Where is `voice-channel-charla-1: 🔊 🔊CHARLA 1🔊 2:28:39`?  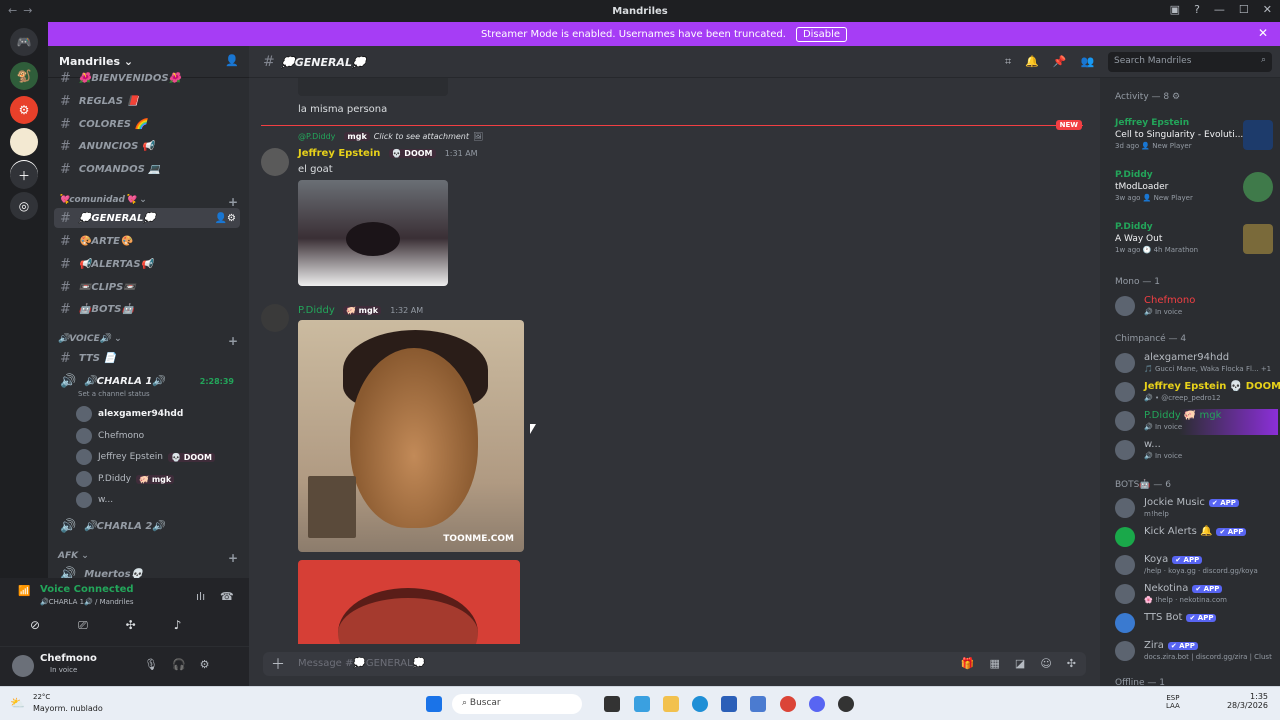 voice-channel-charla-1: 🔊 🔊CHARLA 1🔊 2:28:39 is located at coordinates (147, 381).